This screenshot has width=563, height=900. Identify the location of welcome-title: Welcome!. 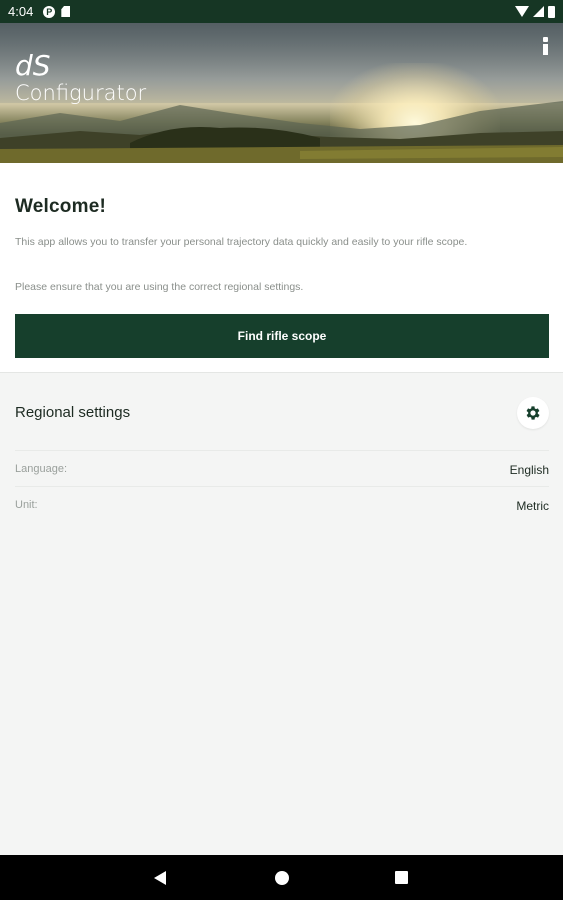
(60, 206).